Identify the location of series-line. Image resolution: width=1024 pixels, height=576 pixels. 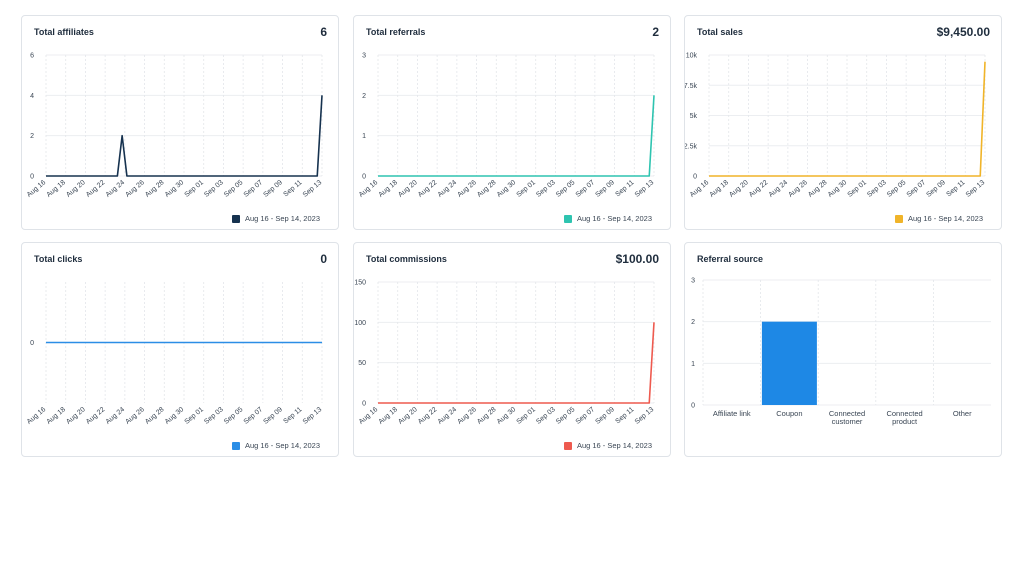
(847, 119).